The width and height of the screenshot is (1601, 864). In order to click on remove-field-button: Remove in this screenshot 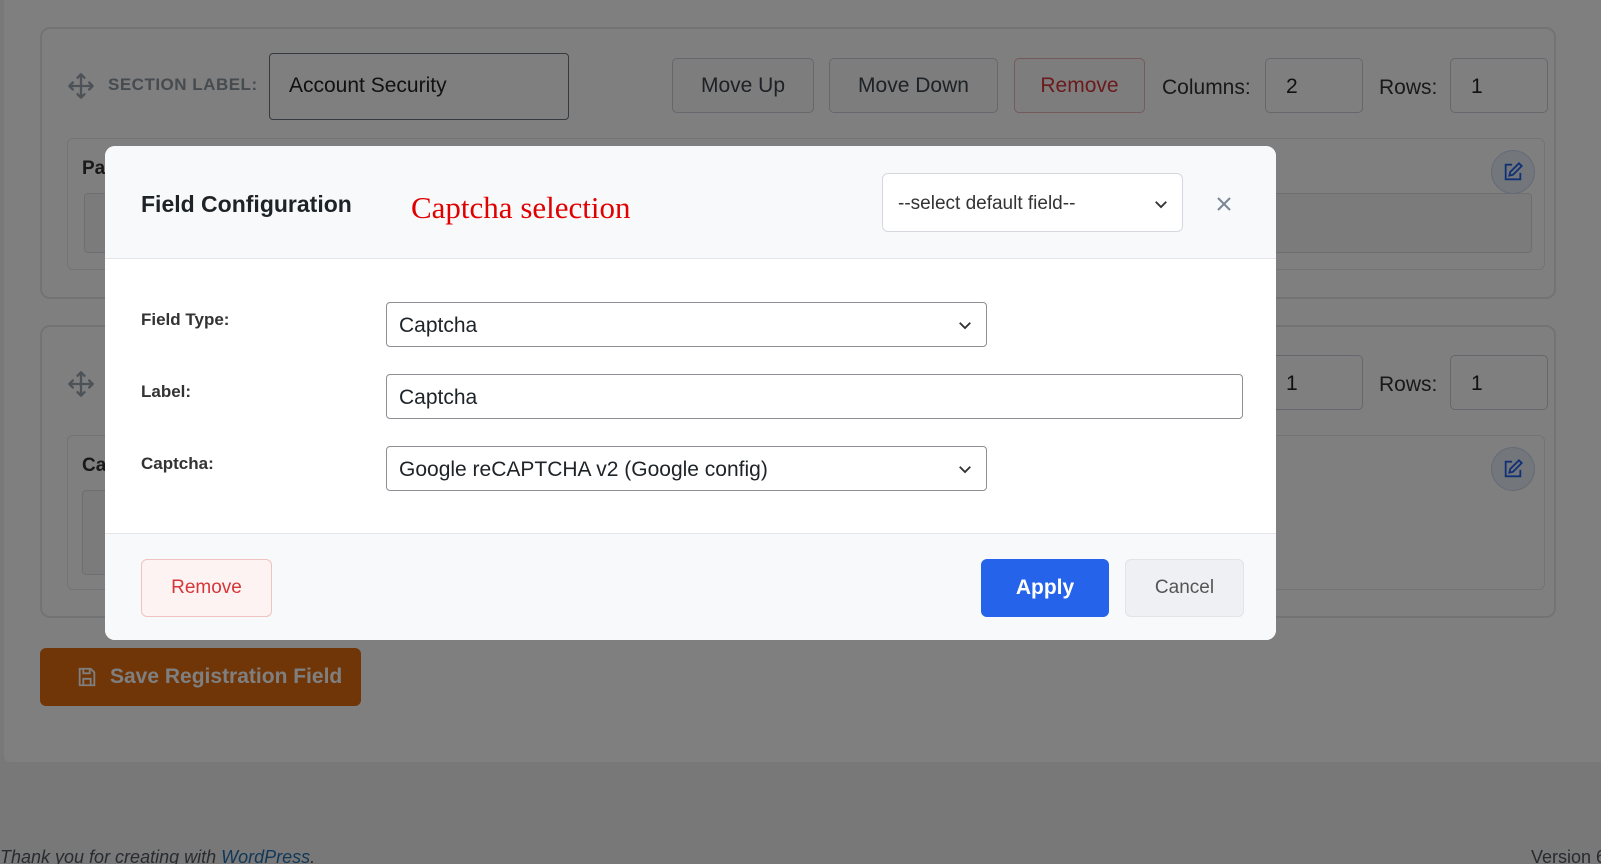, I will do `click(206, 588)`.